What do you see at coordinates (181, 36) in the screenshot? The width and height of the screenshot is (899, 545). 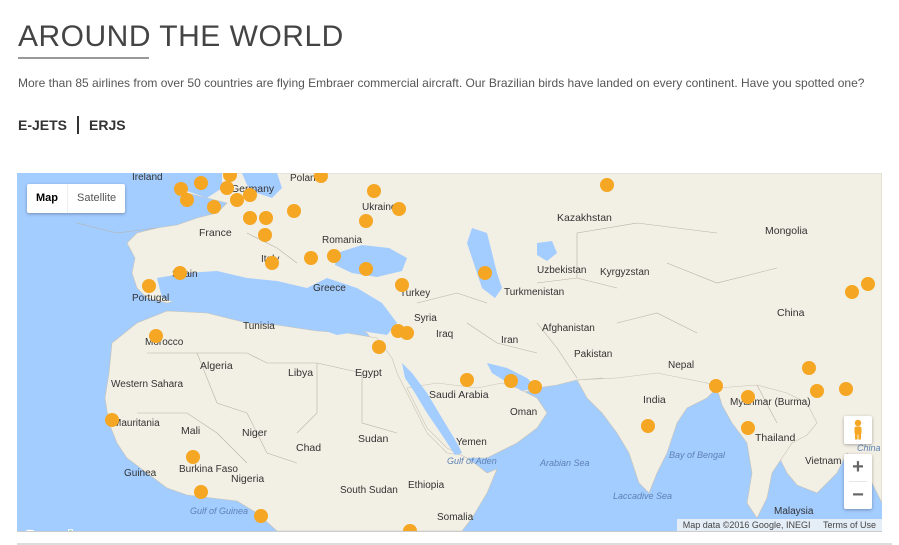 I see `page-title: AROUND THE WORLD` at bounding box center [181, 36].